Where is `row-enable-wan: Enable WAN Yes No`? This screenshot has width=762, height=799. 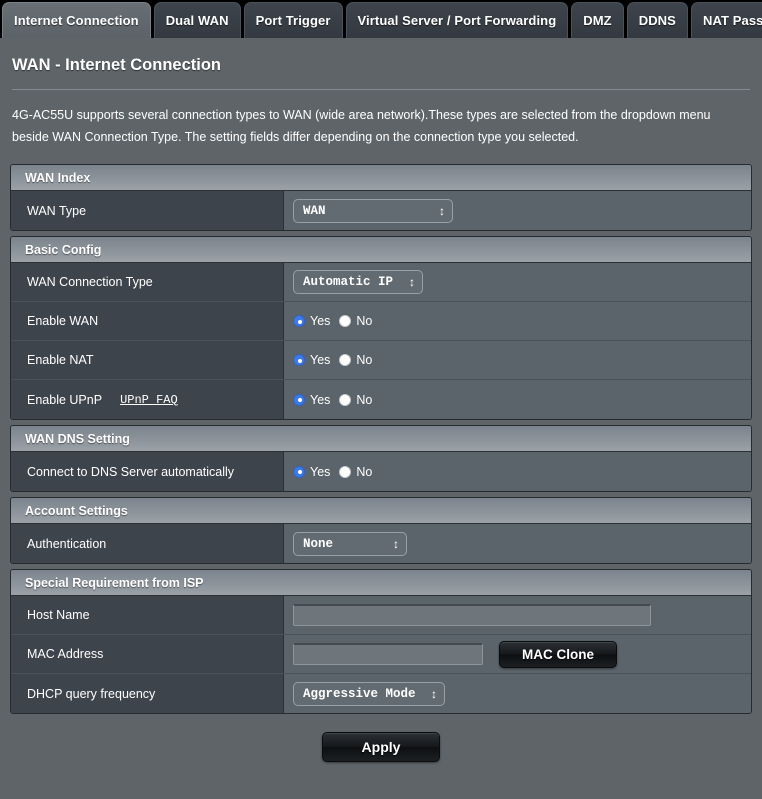 row-enable-wan: Enable WAN Yes No is located at coordinates (381, 321).